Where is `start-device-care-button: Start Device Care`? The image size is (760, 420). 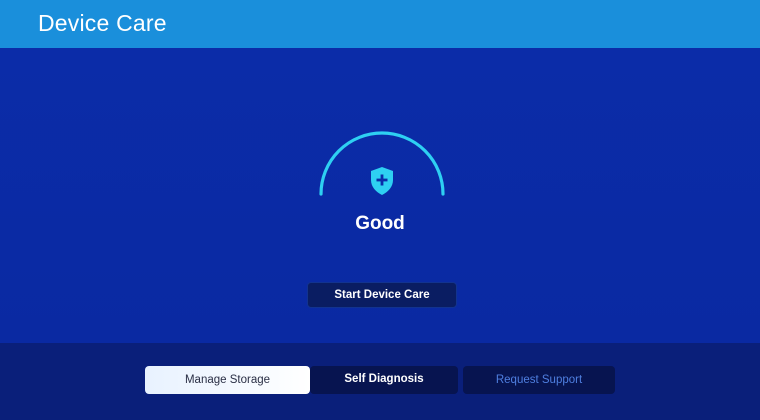
start-device-care-button: Start Device Care is located at coordinates (382, 295).